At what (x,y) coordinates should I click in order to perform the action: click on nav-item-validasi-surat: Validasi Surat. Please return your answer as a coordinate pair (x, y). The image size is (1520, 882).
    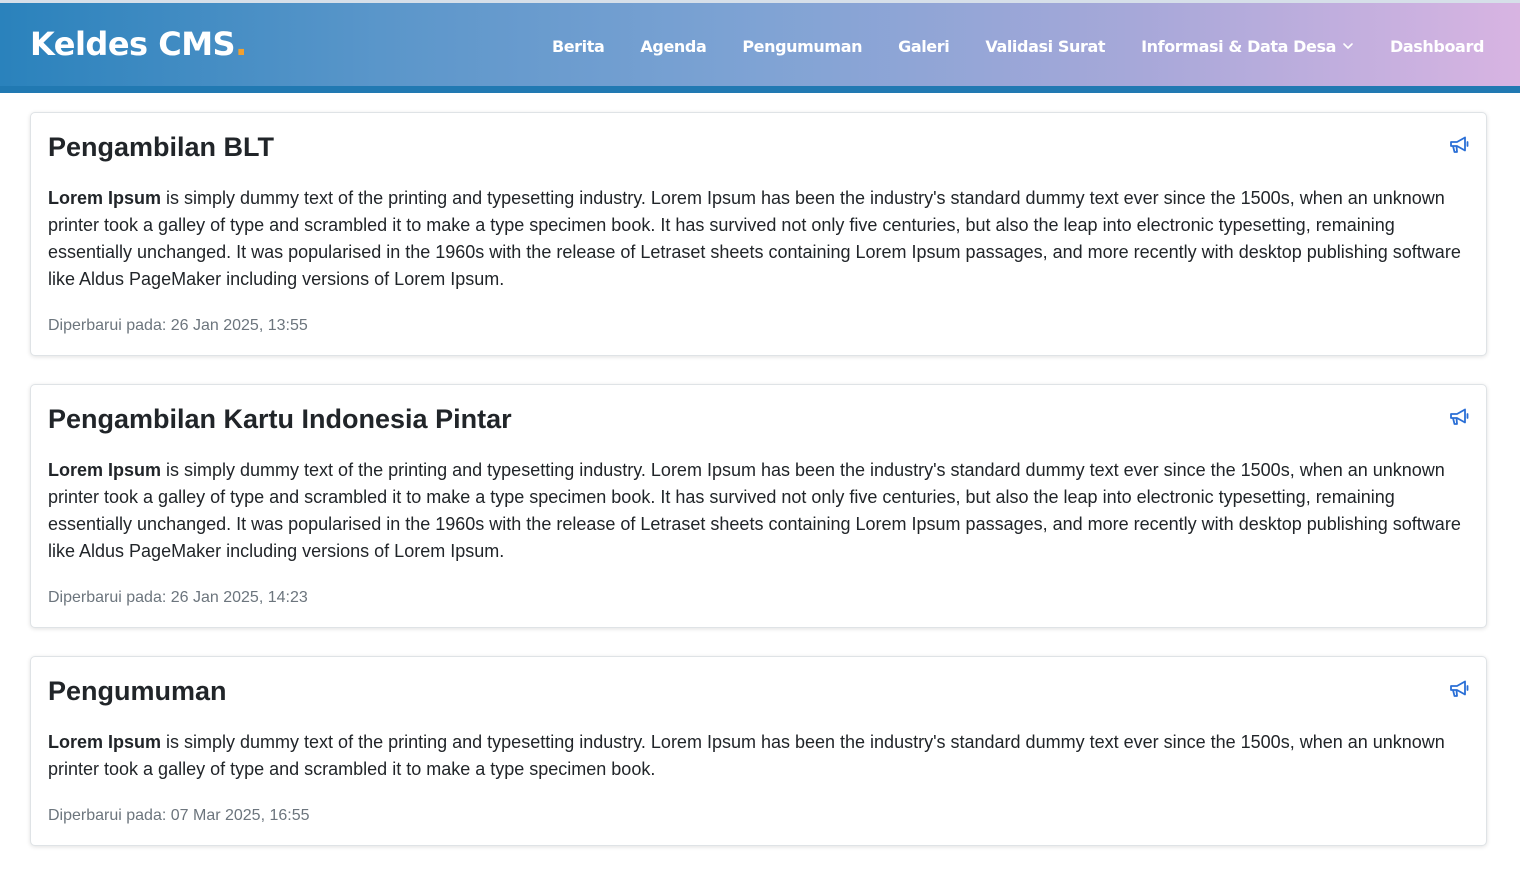
    Looking at the image, I should click on (1045, 46).